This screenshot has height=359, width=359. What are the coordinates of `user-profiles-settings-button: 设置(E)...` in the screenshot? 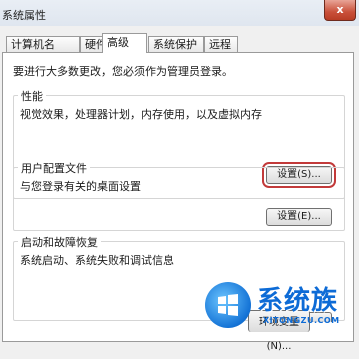 It's located at (299, 217).